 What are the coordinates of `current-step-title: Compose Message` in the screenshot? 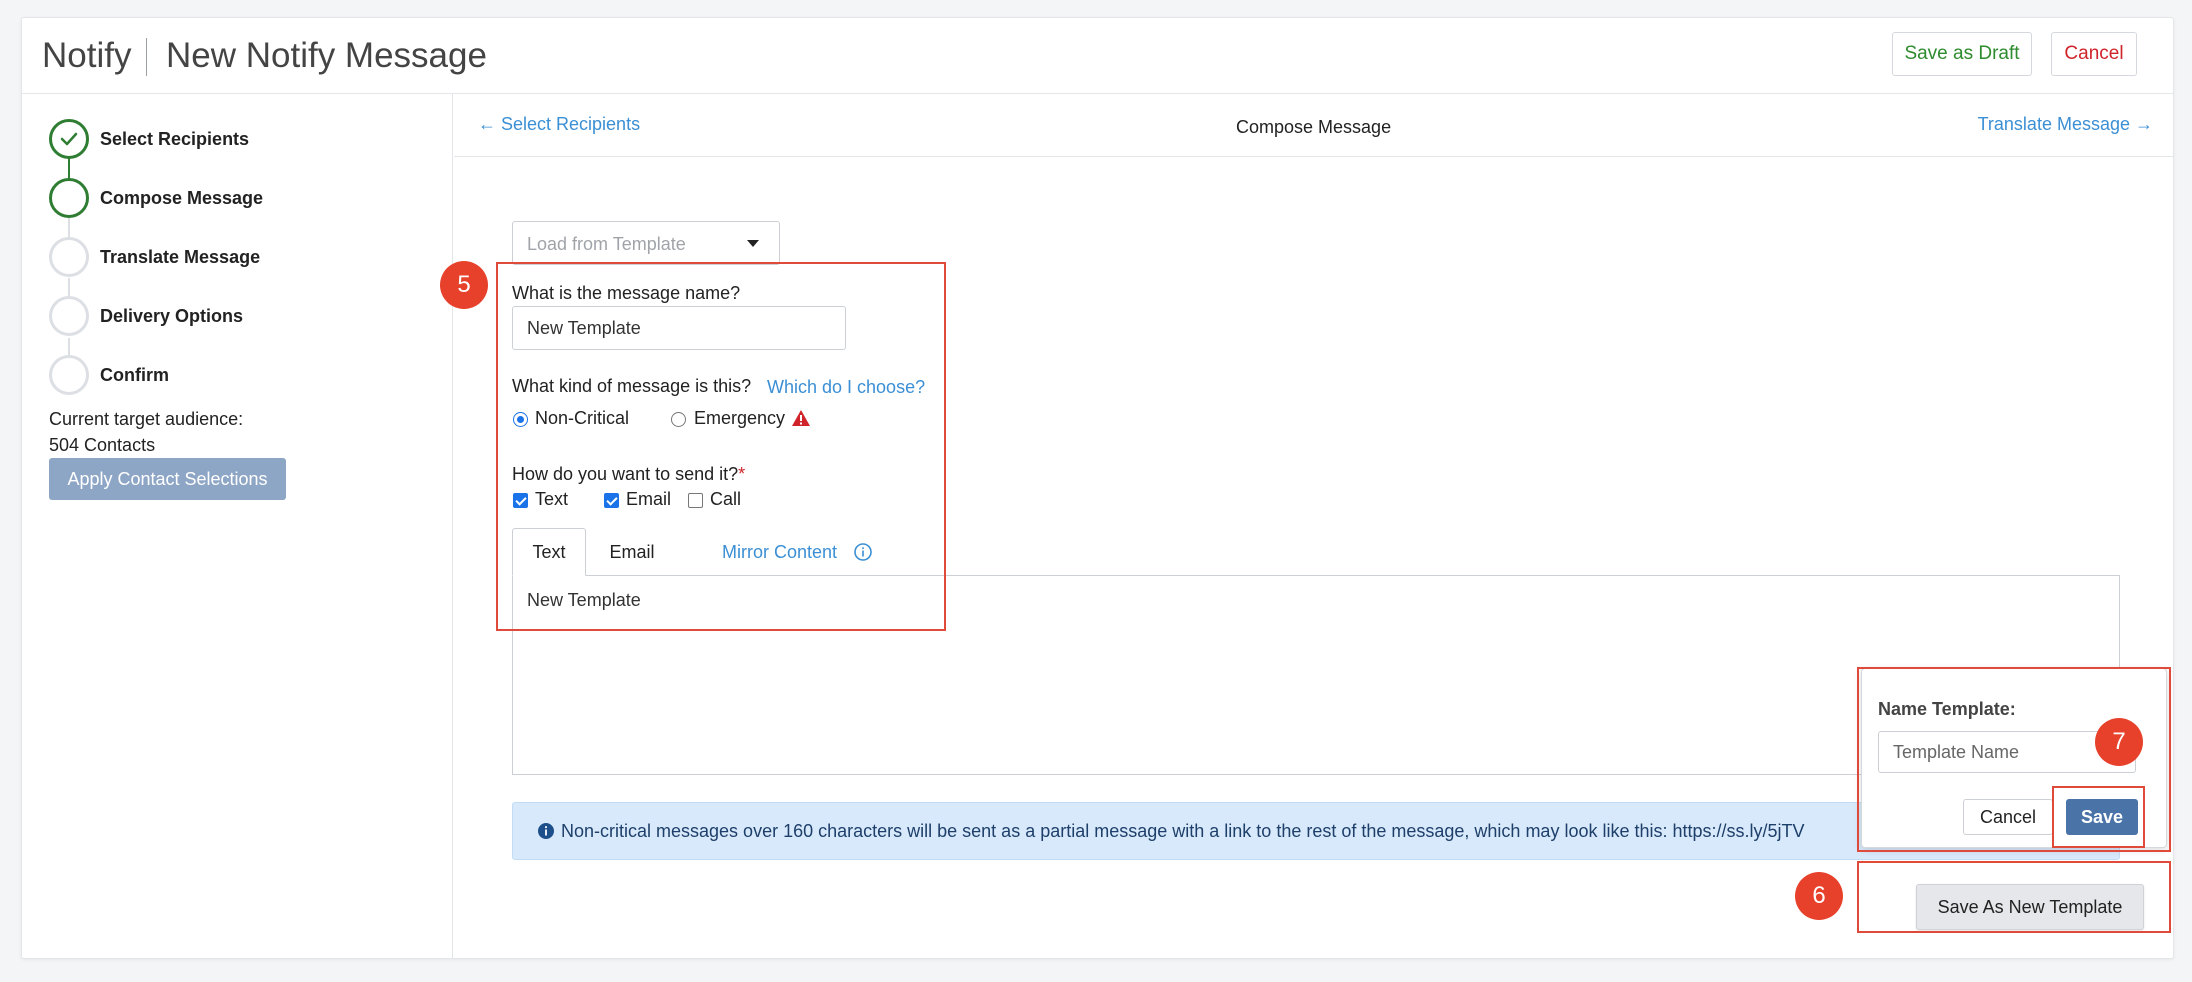 It's located at (1314, 127).